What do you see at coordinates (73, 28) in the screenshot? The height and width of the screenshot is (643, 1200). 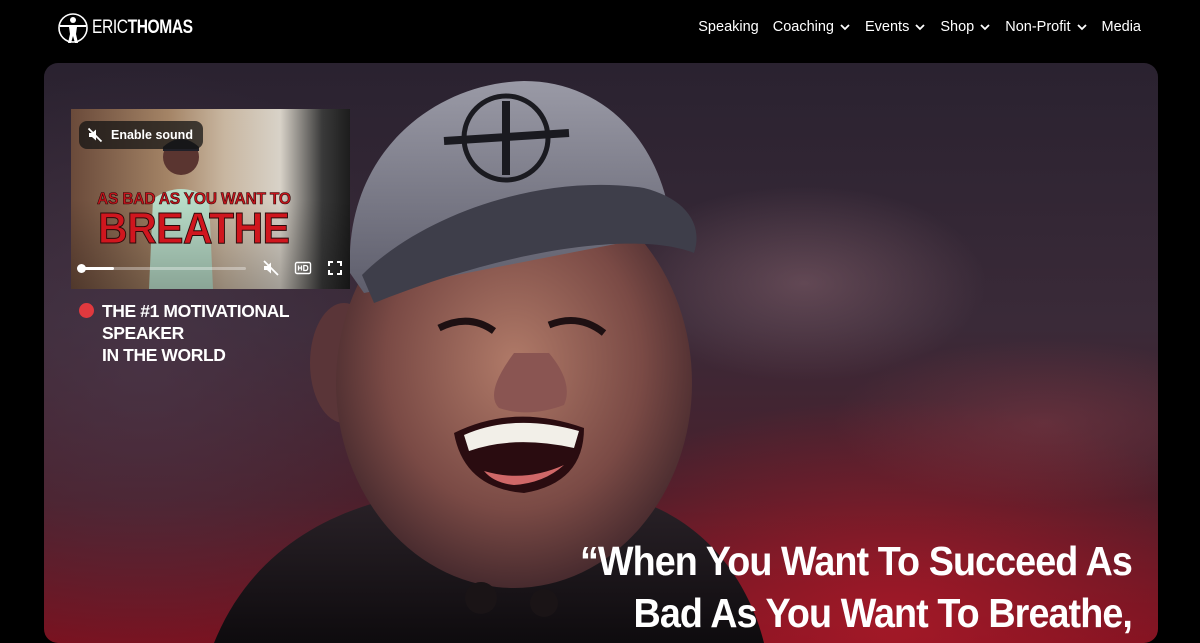 I see `person-silhouette-icon` at bounding box center [73, 28].